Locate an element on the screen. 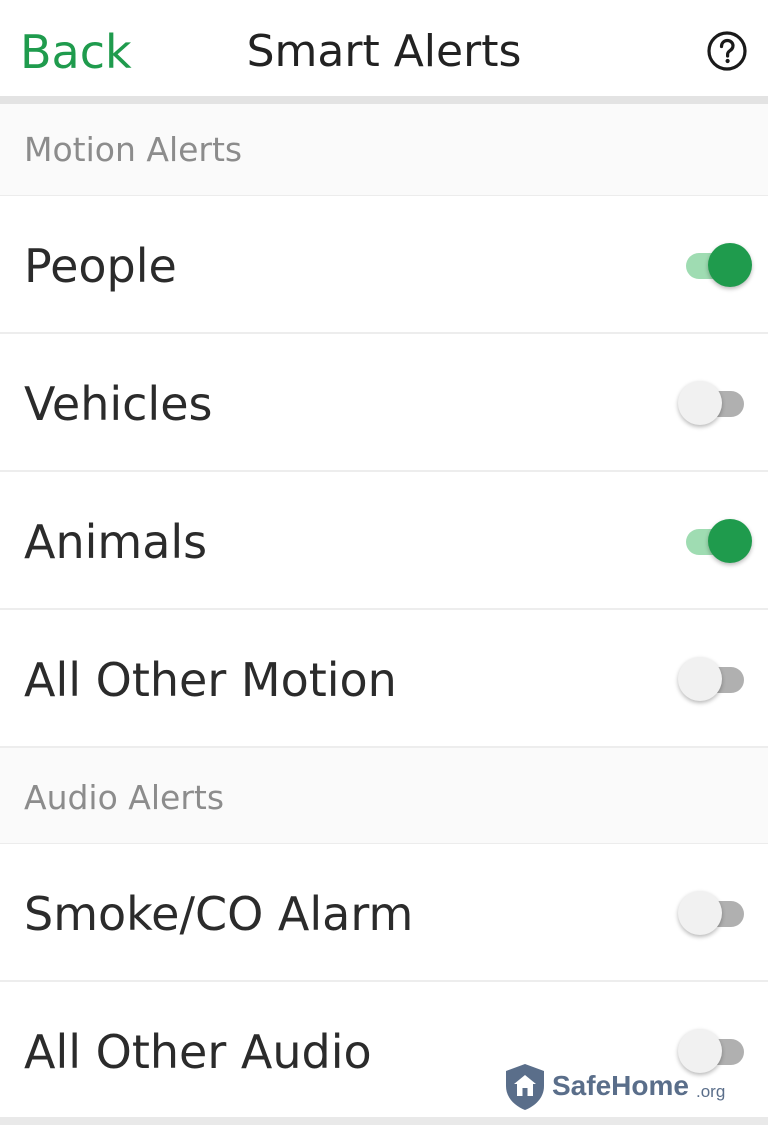 The width and height of the screenshot is (768, 1125). section-title: Audio Alerts is located at coordinates (124, 797).